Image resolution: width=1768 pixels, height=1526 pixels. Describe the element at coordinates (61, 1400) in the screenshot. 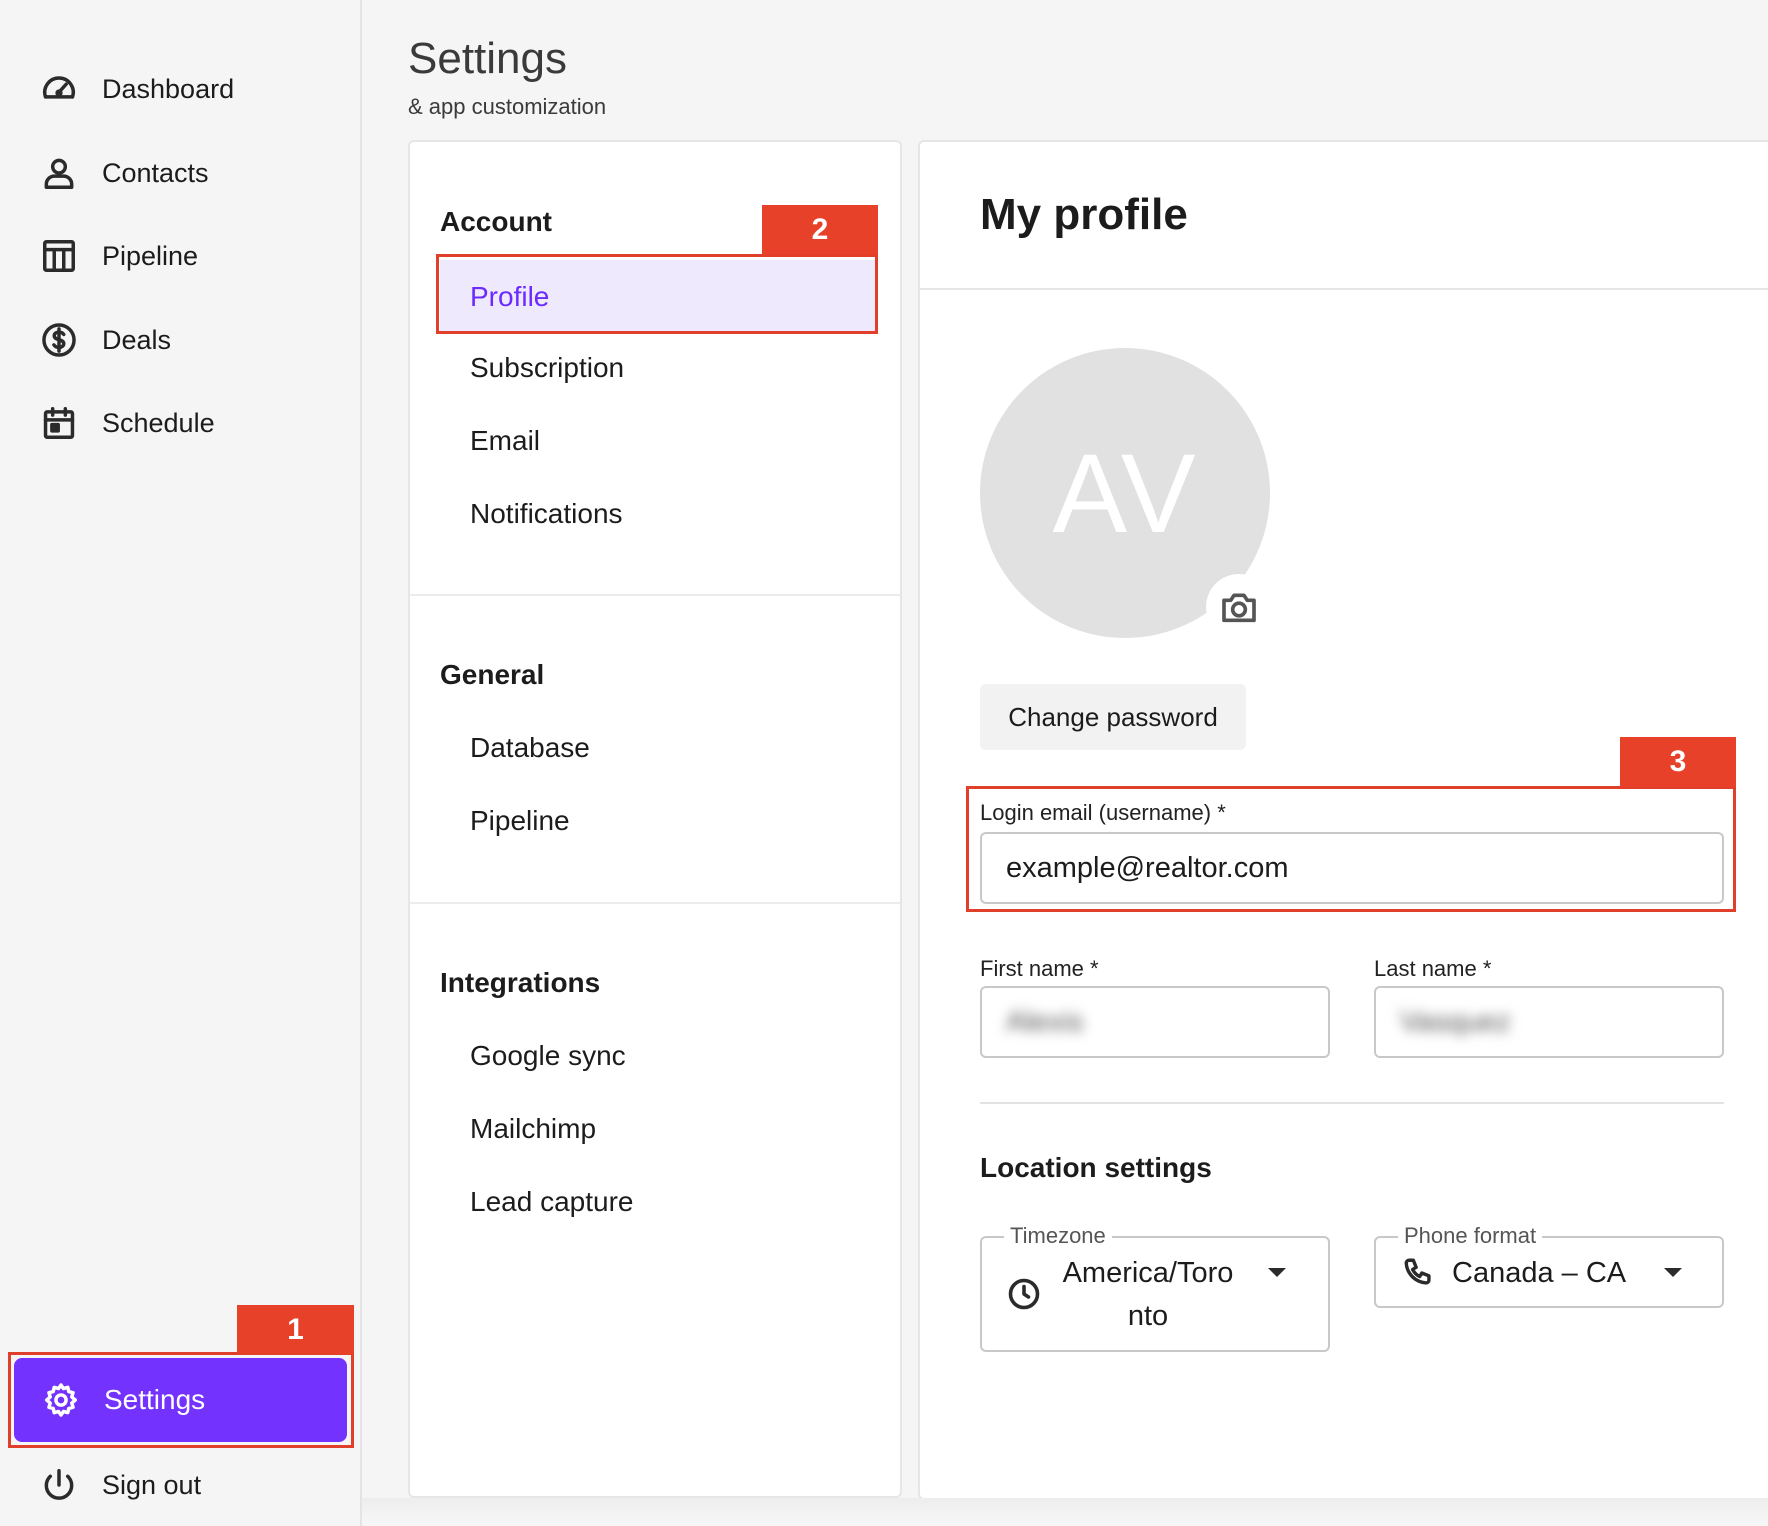

I see `gear-icon` at that location.